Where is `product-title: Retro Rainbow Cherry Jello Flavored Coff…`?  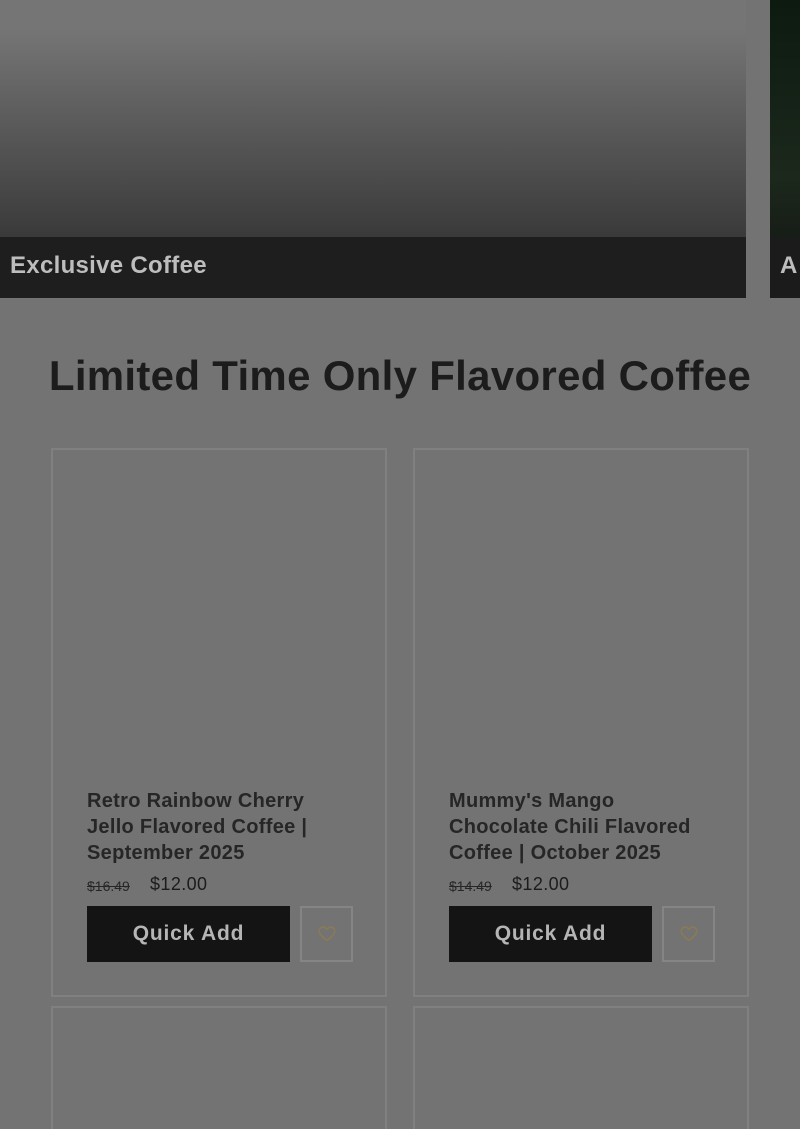 product-title: Retro Rainbow Cherry Jello Flavored Coff… is located at coordinates (222, 827).